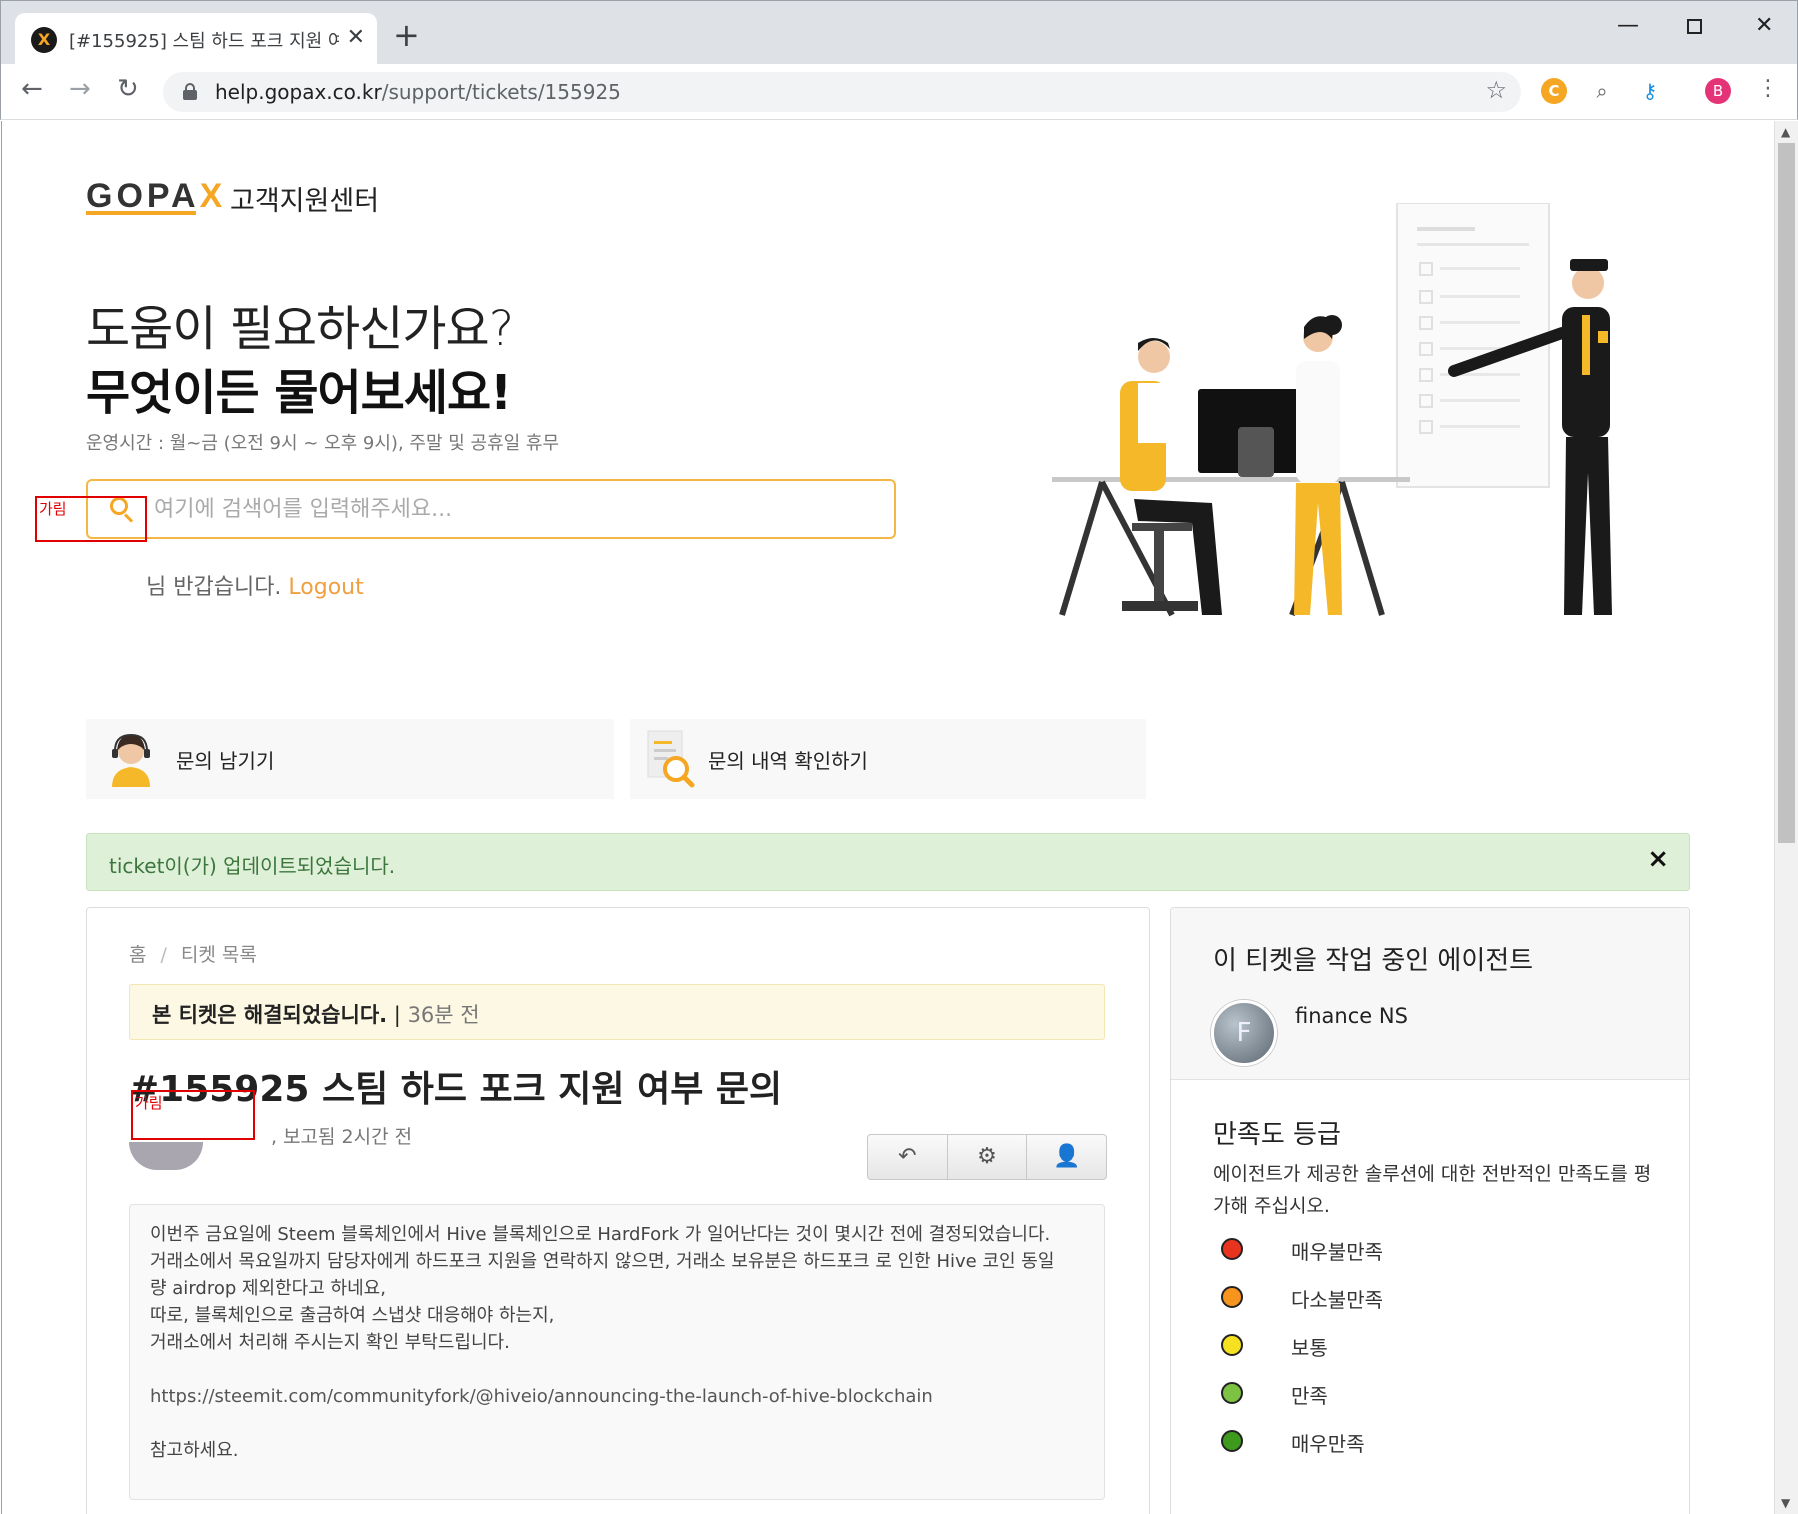  What do you see at coordinates (1496, 90) in the screenshot?
I see `bookmark-star-icon: ☆` at bounding box center [1496, 90].